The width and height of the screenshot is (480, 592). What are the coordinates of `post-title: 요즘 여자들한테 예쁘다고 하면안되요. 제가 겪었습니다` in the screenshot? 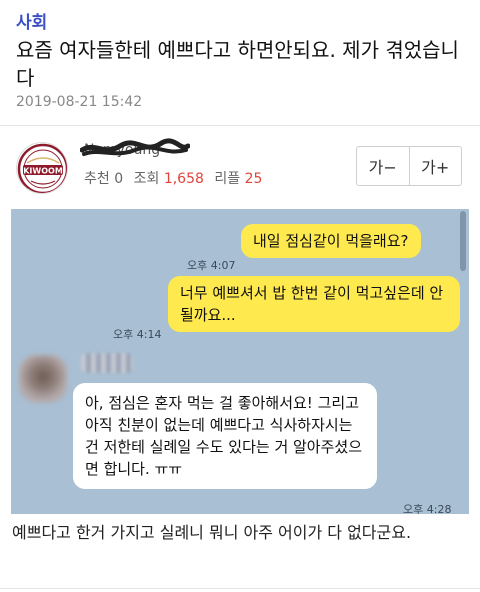 It's located at (237, 64).